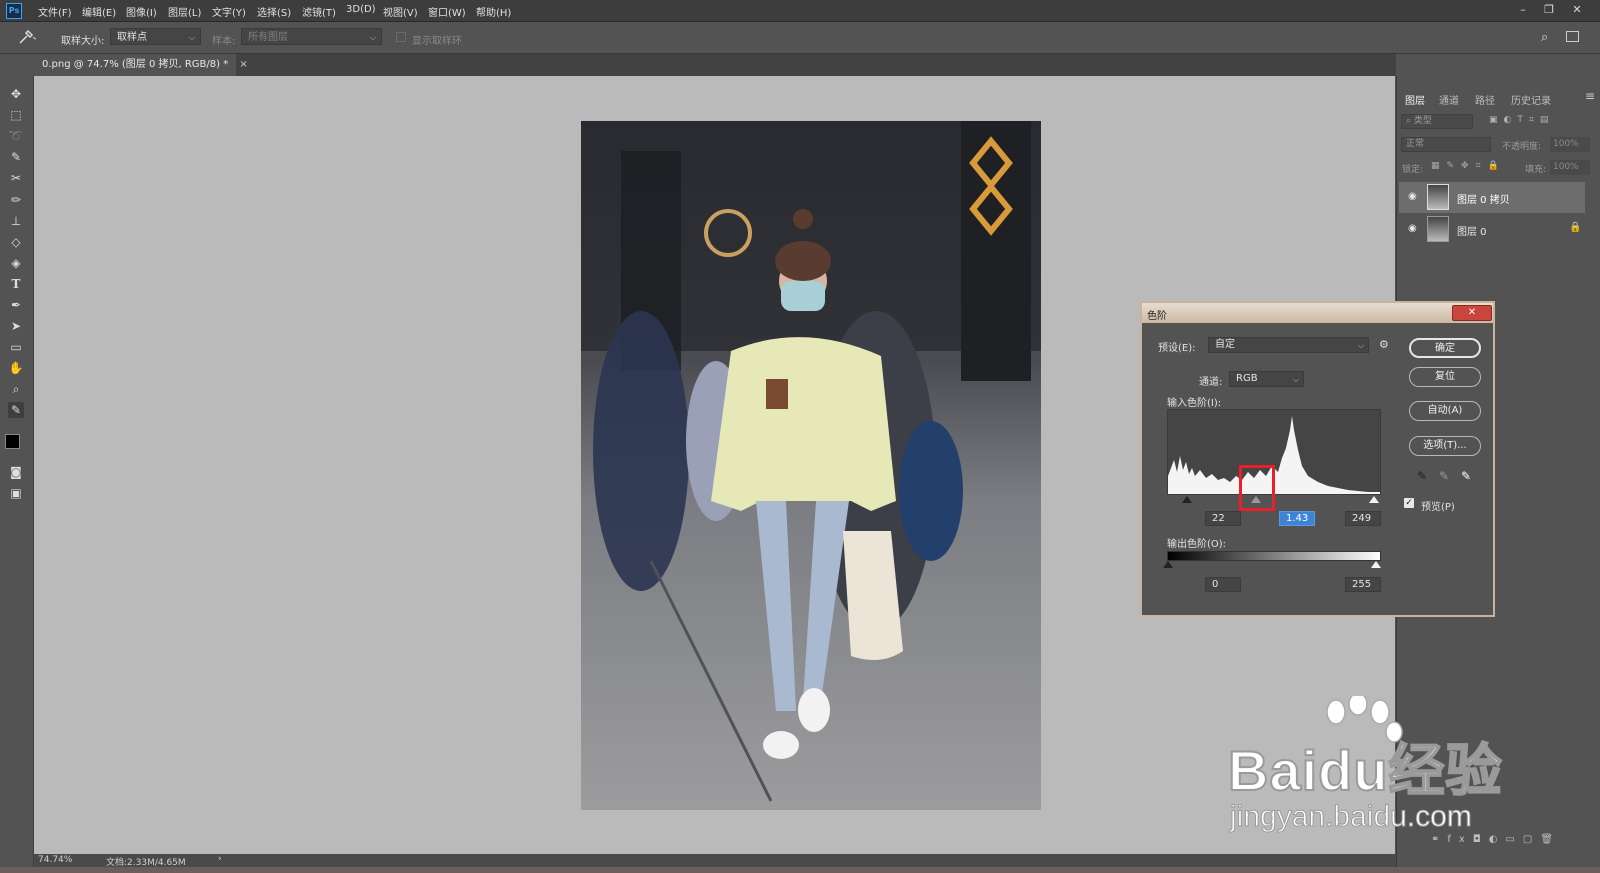  Describe the element at coordinates (1472, 230) in the screenshot. I see `layer-name: 图层 0` at that location.